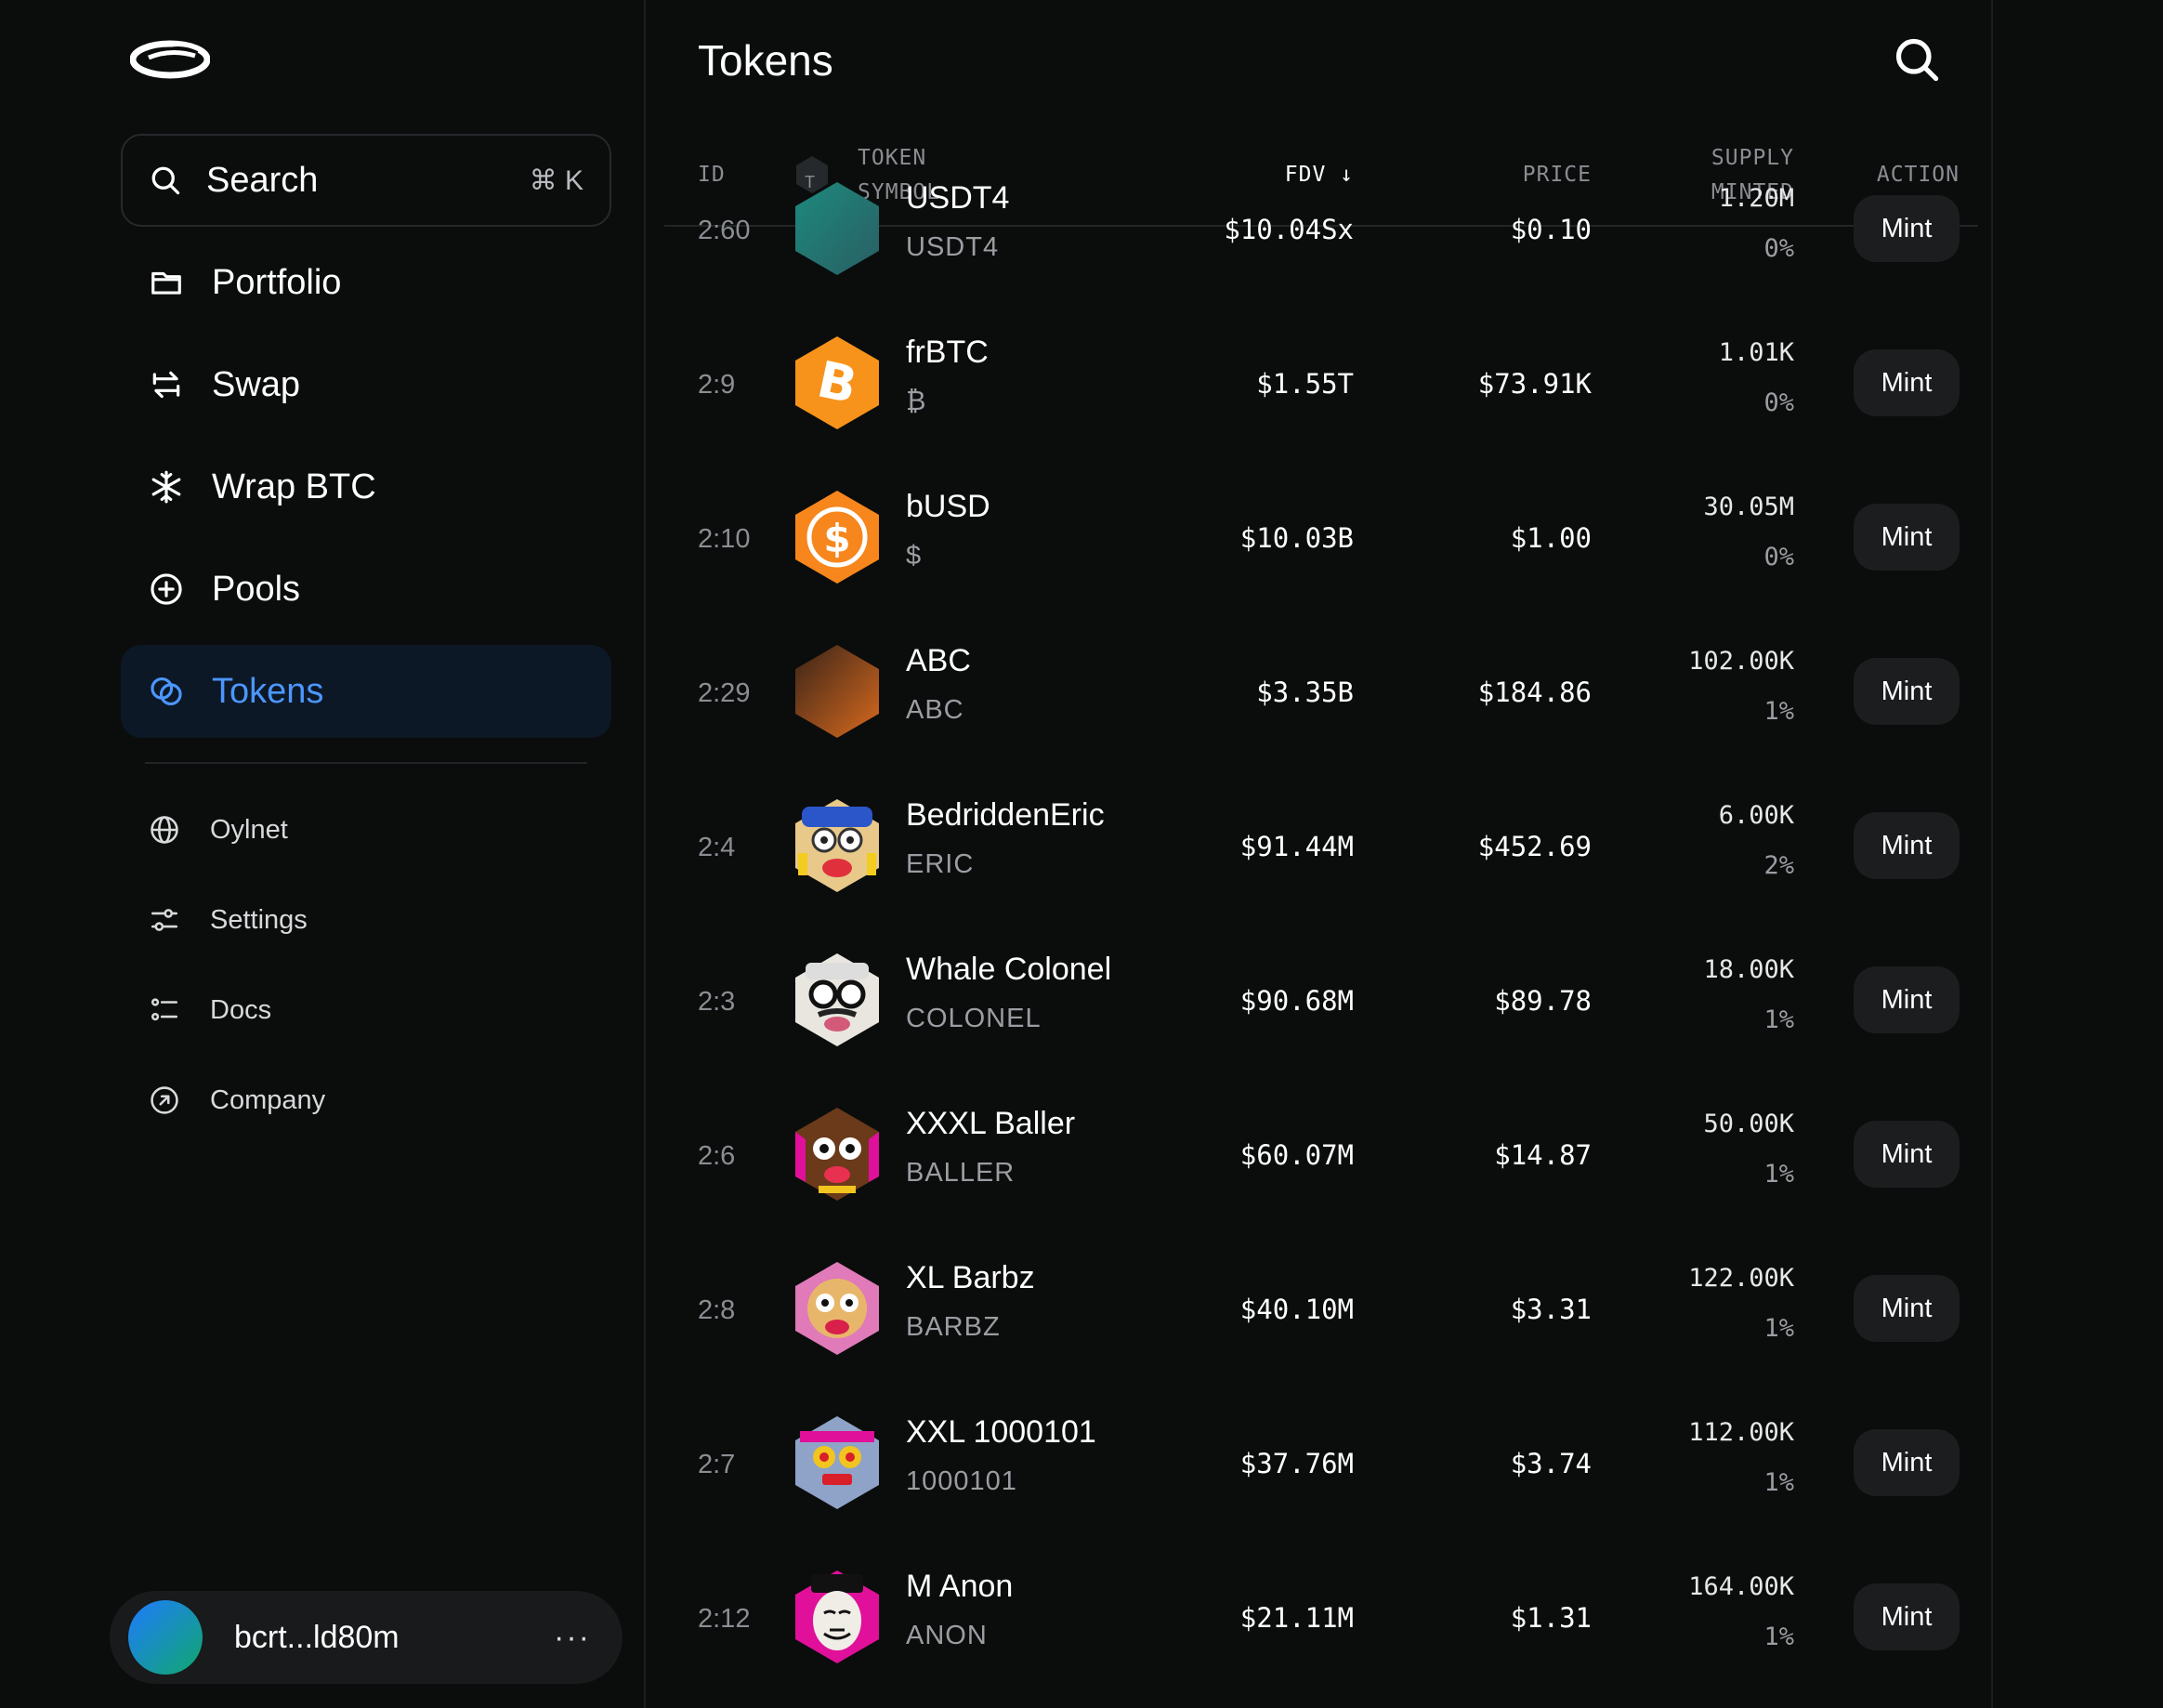 The width and height of the screenshot is (2163, 1708). I want to click on nav-item-docs: Docs, so click(366, 1010).